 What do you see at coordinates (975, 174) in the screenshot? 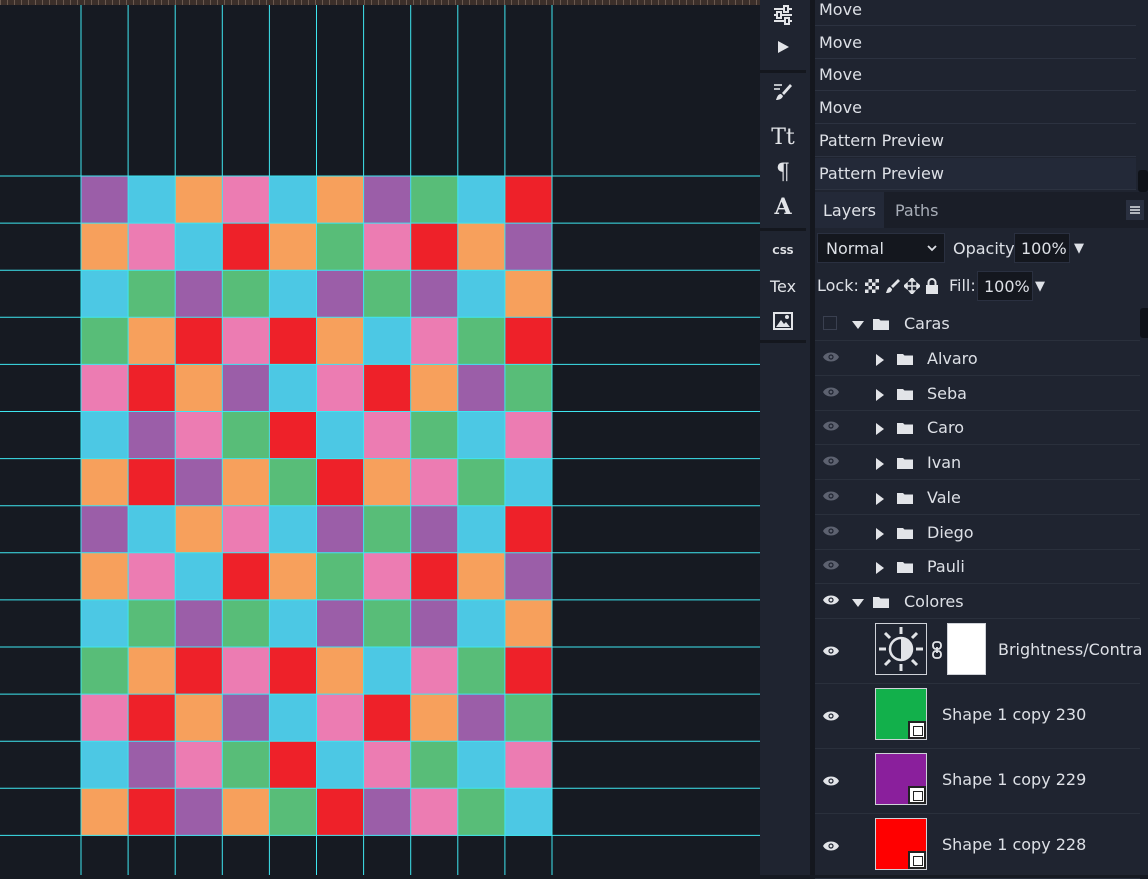
I see `history-item-current: Pattern Preview` at bounding box center [975, 174].